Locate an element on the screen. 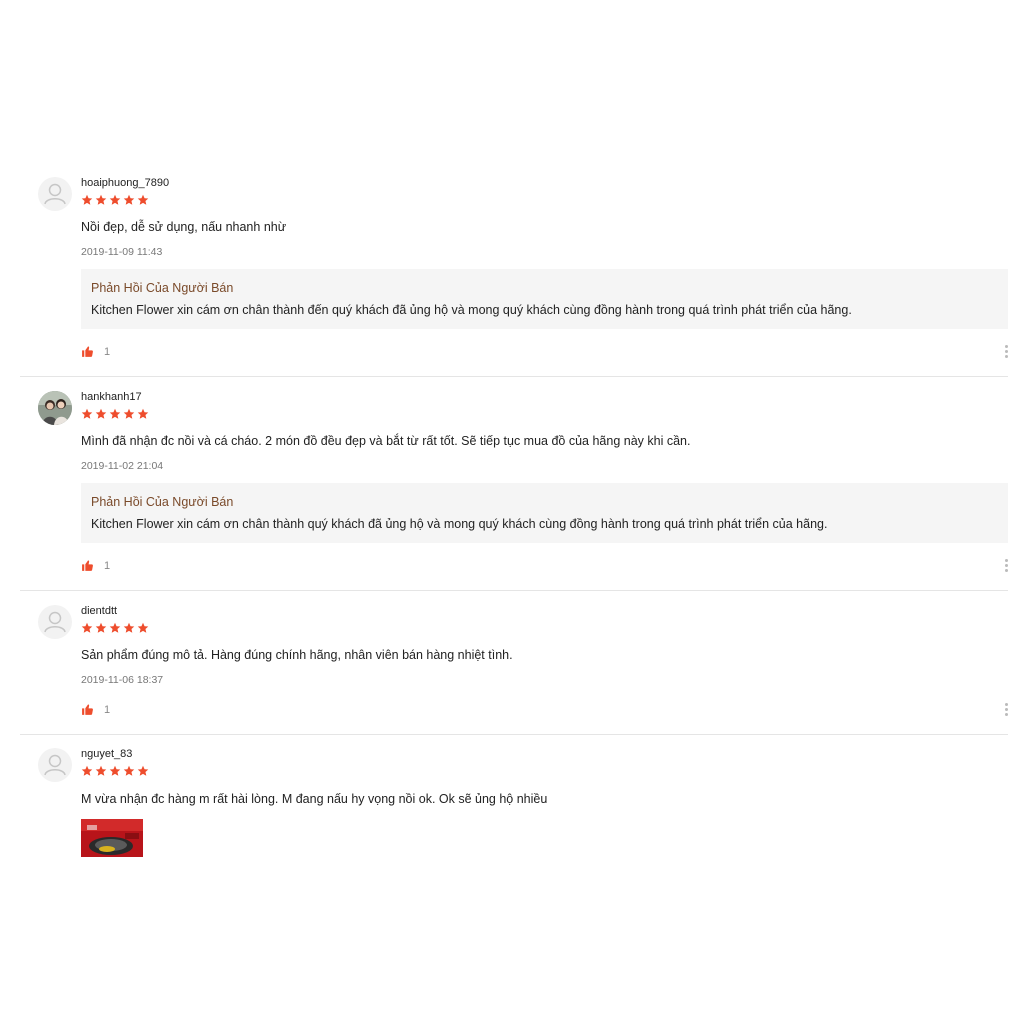  review-date: 2019-11-02 21:04 is located at coordinates (122, 466).